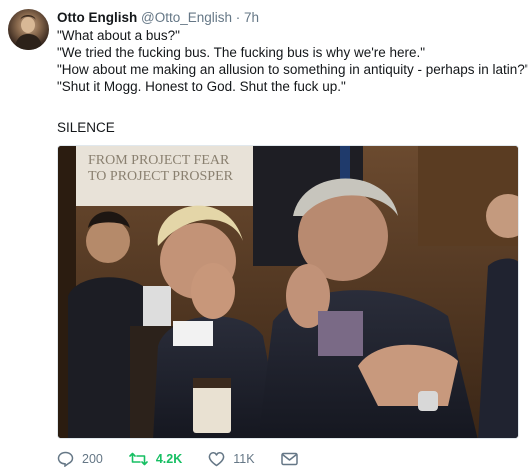  What do you see at coordinates (169, 459) in the screenshot?
I see `retweet-count: 4.2K` at bounding box center [169, 459].